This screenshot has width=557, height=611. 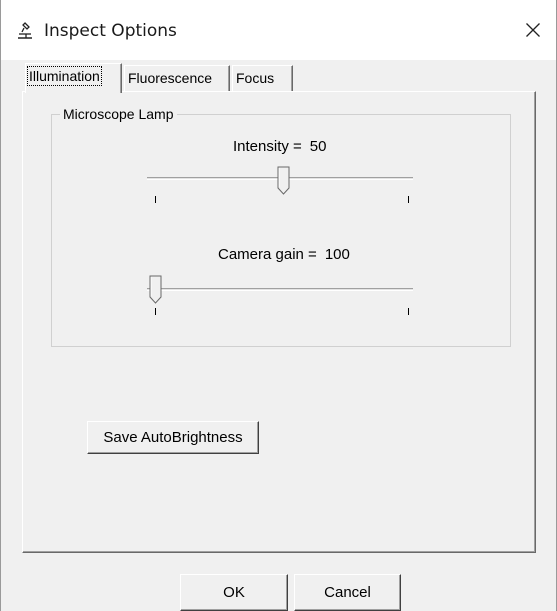 I want to click on intensity-label: Intensity = 50, so click(x=279, y=146).